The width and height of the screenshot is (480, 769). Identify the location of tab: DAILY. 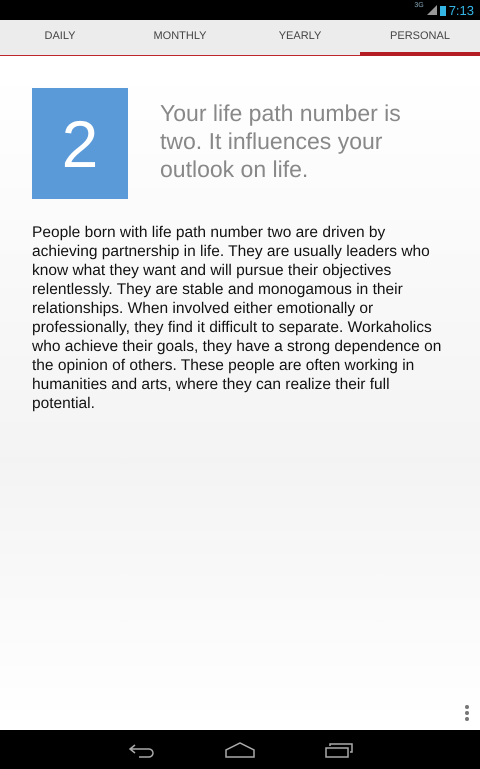
(60, 38).